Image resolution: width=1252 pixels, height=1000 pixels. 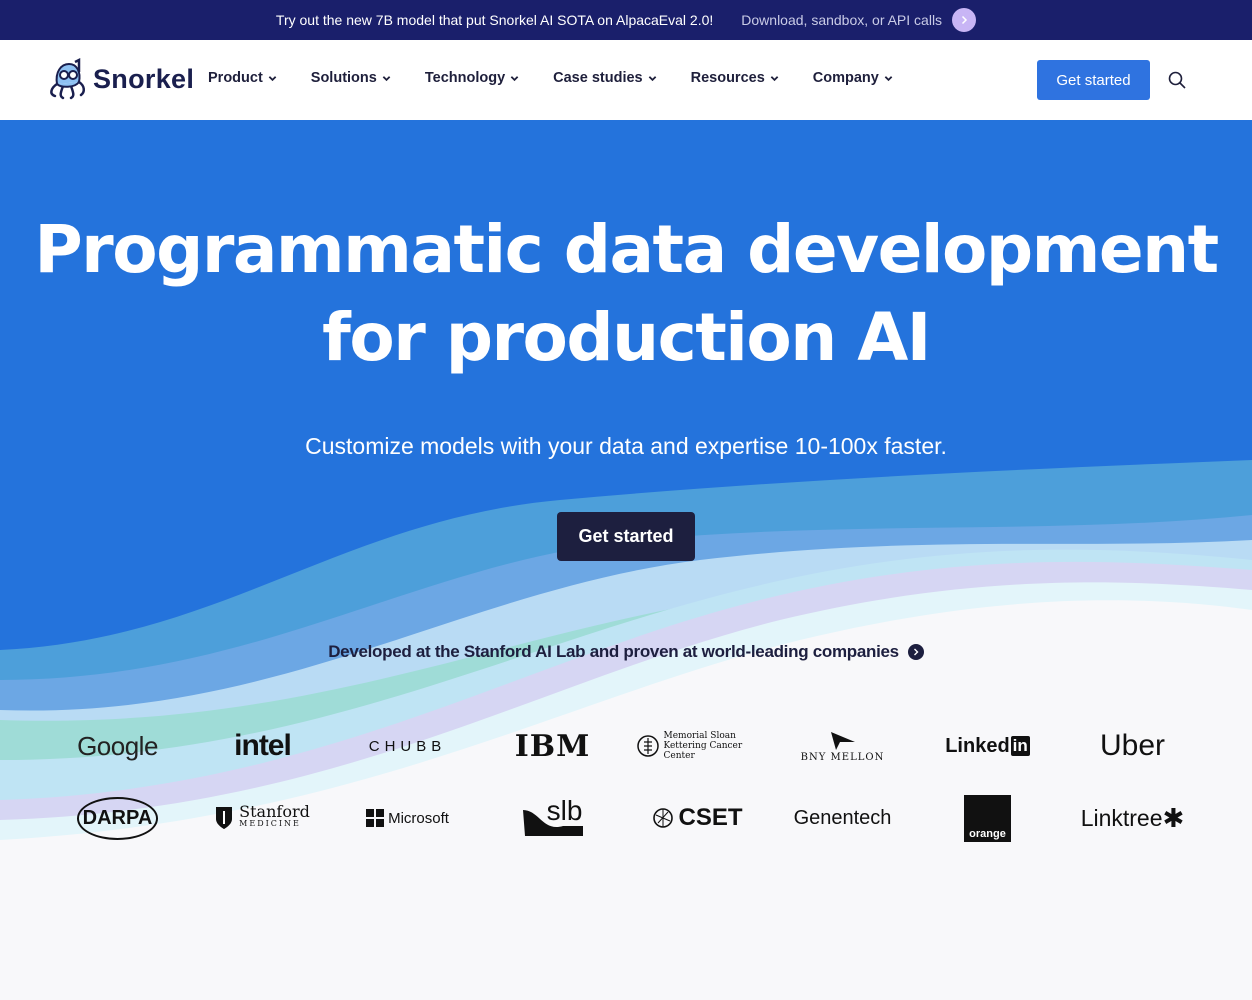 I want to click on genentech-logo-text: Genentech, so click(x=842, y=817).